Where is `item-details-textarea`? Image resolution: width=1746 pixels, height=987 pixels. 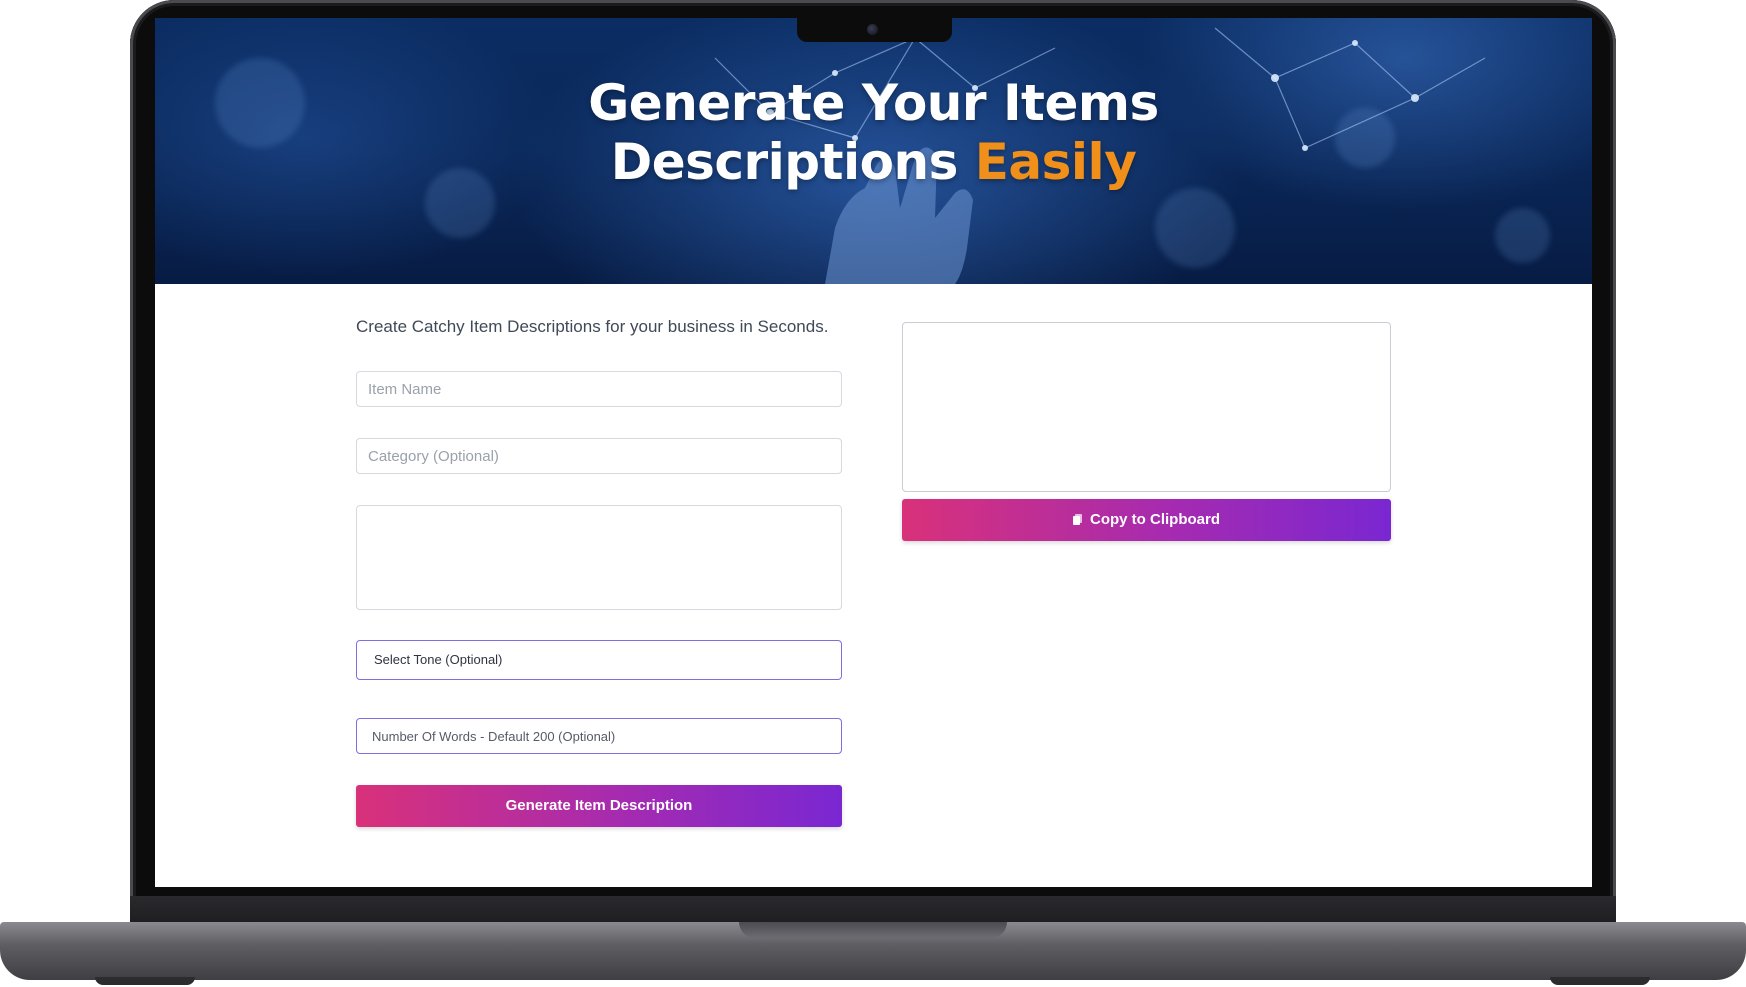 item-details-textarea is located at coordinates (599, 557).